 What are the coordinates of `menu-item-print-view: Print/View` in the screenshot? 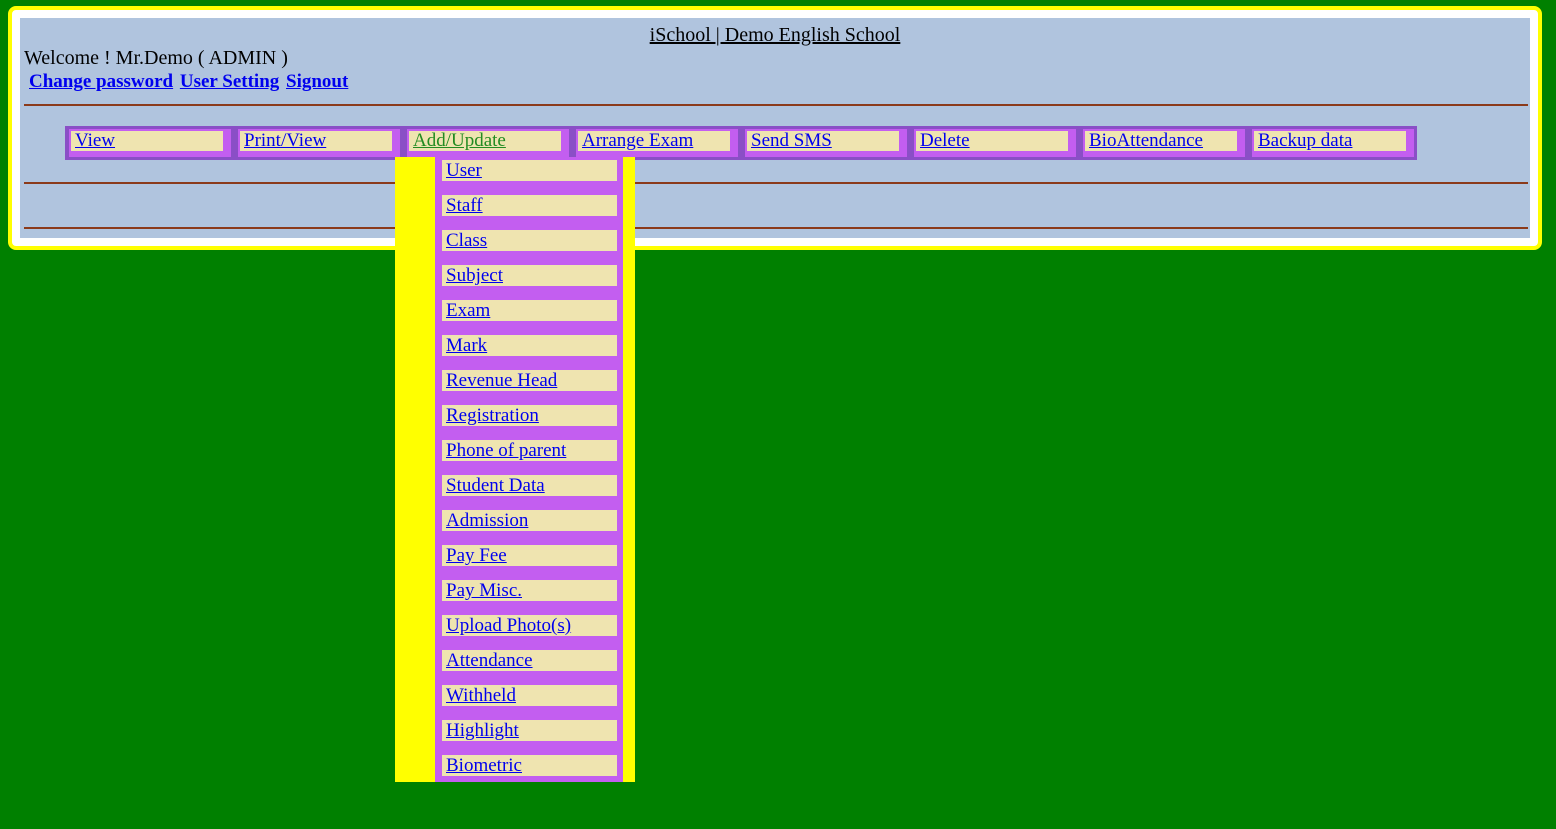 It's located at (319, 143).